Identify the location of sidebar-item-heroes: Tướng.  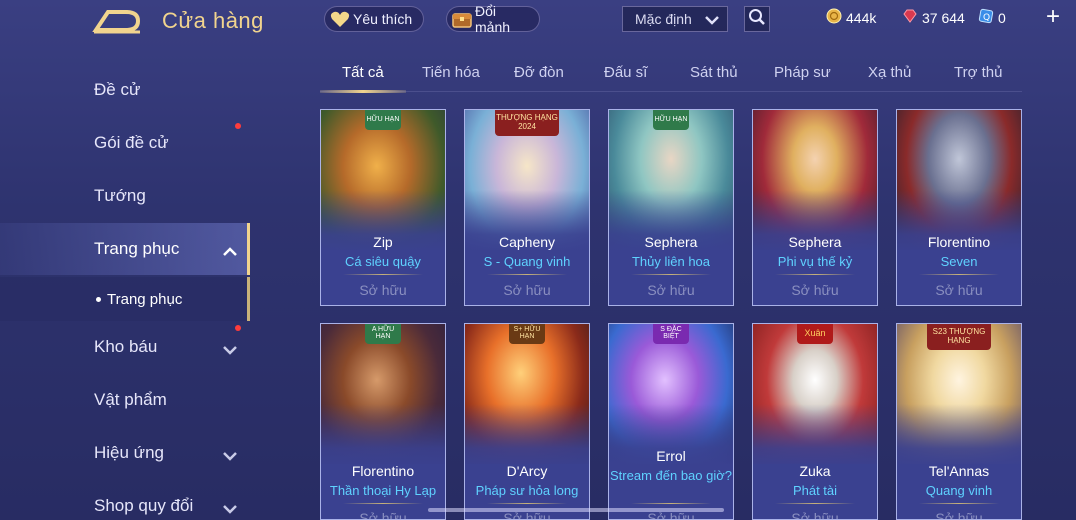
(125, 196).